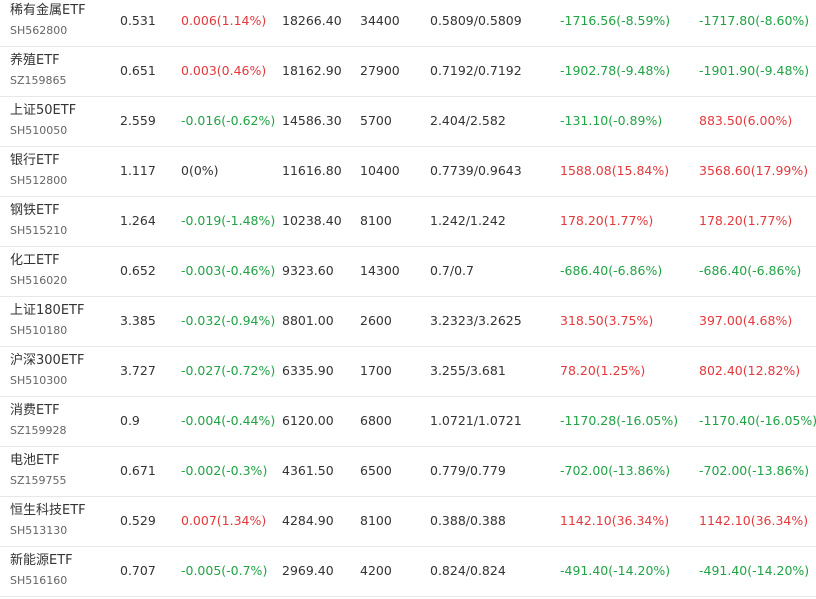  What do you see at coordinates (308, 420) in the screenshot?
I see `position-value: 6120.00` at bounding box center [308, 420].